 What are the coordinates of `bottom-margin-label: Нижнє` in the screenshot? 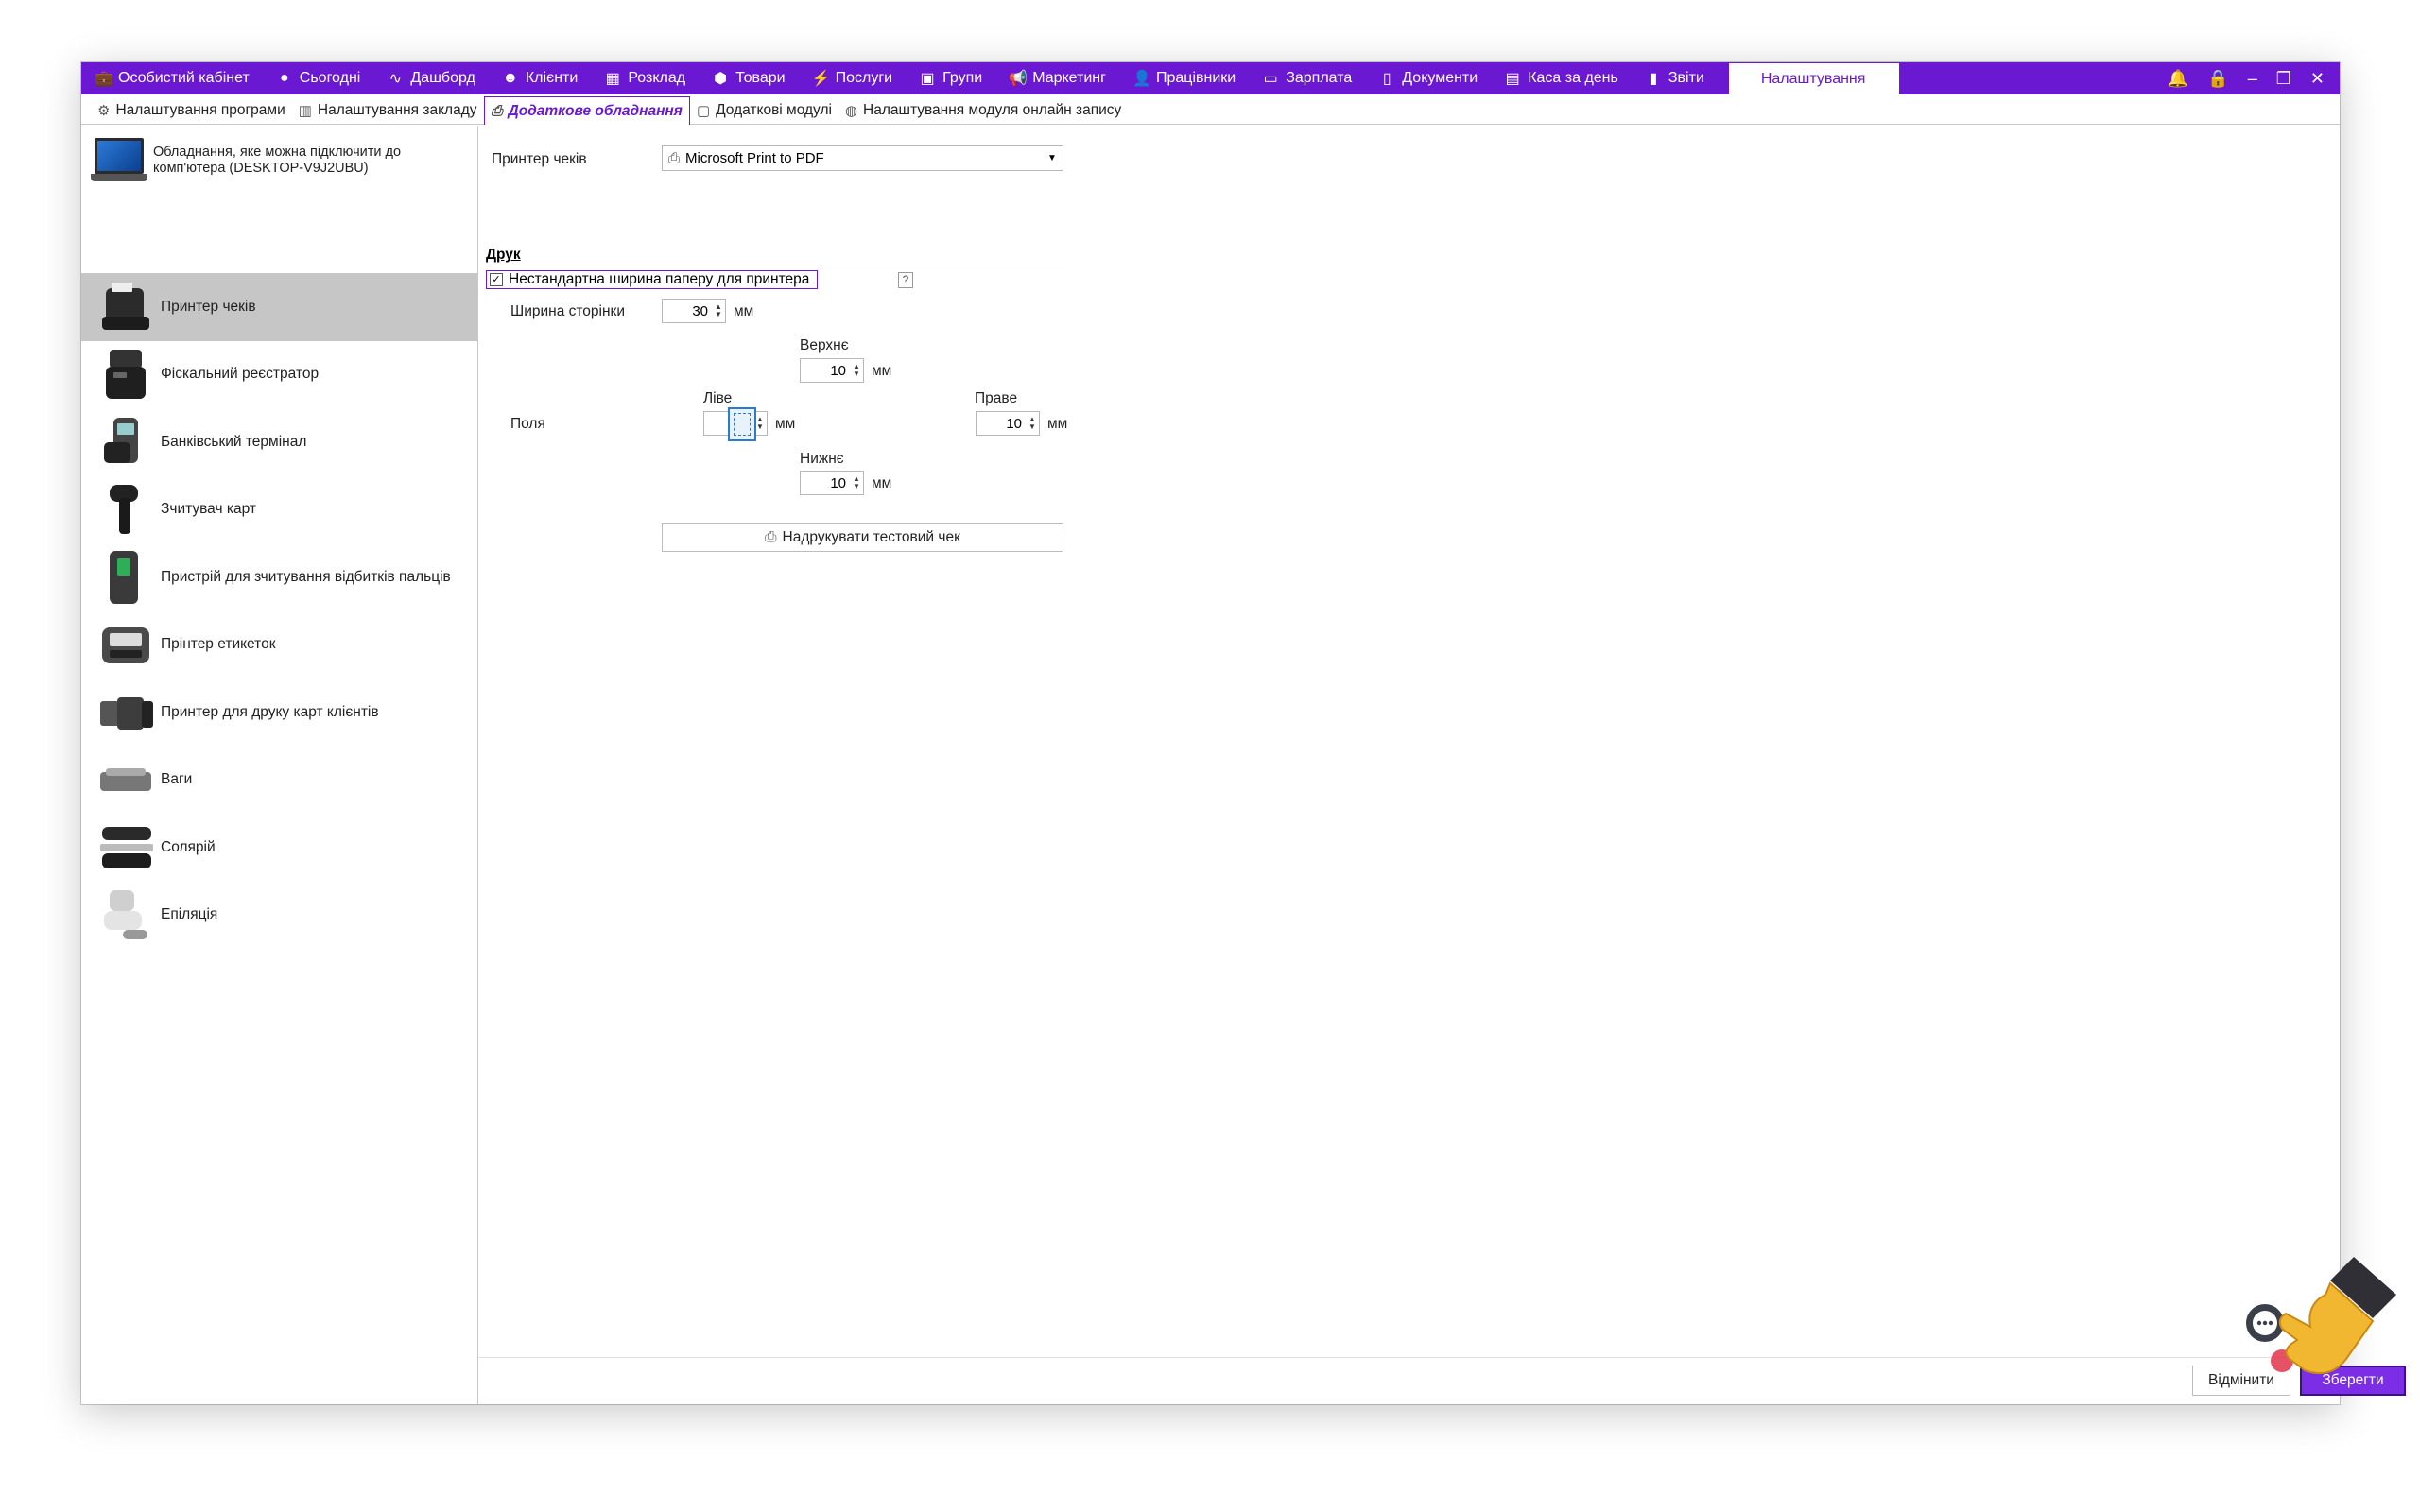 It's located at (822, 459).